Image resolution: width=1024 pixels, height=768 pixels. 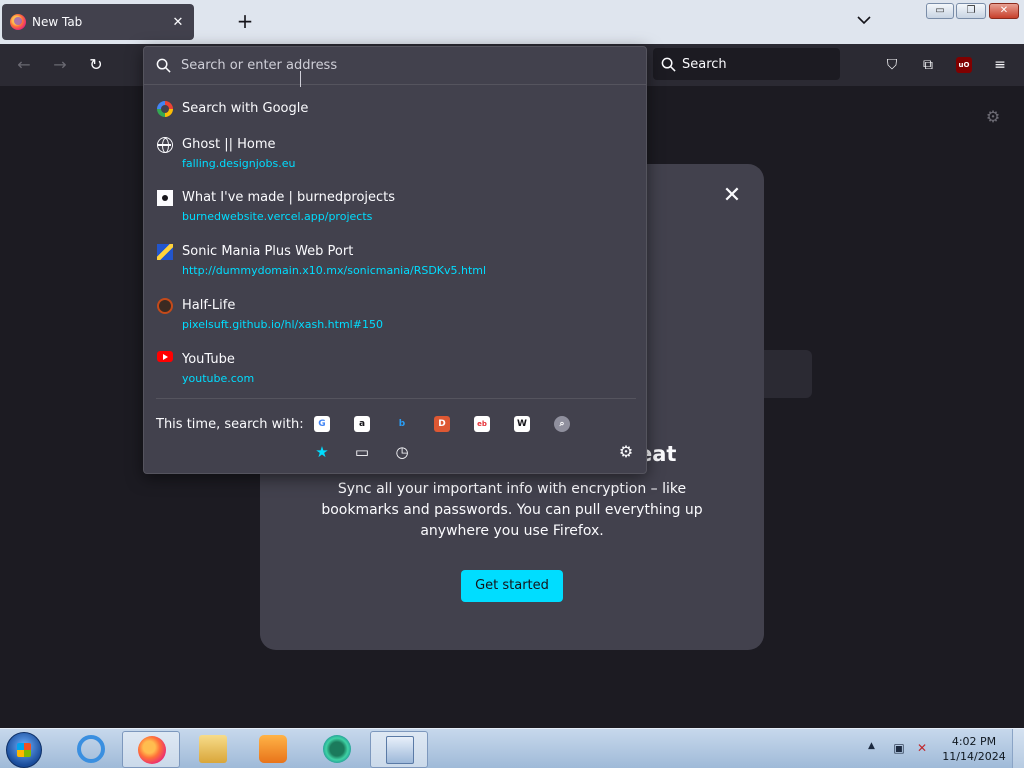 I want to click on search-bar-label: Search, so click(x=704, y=64).